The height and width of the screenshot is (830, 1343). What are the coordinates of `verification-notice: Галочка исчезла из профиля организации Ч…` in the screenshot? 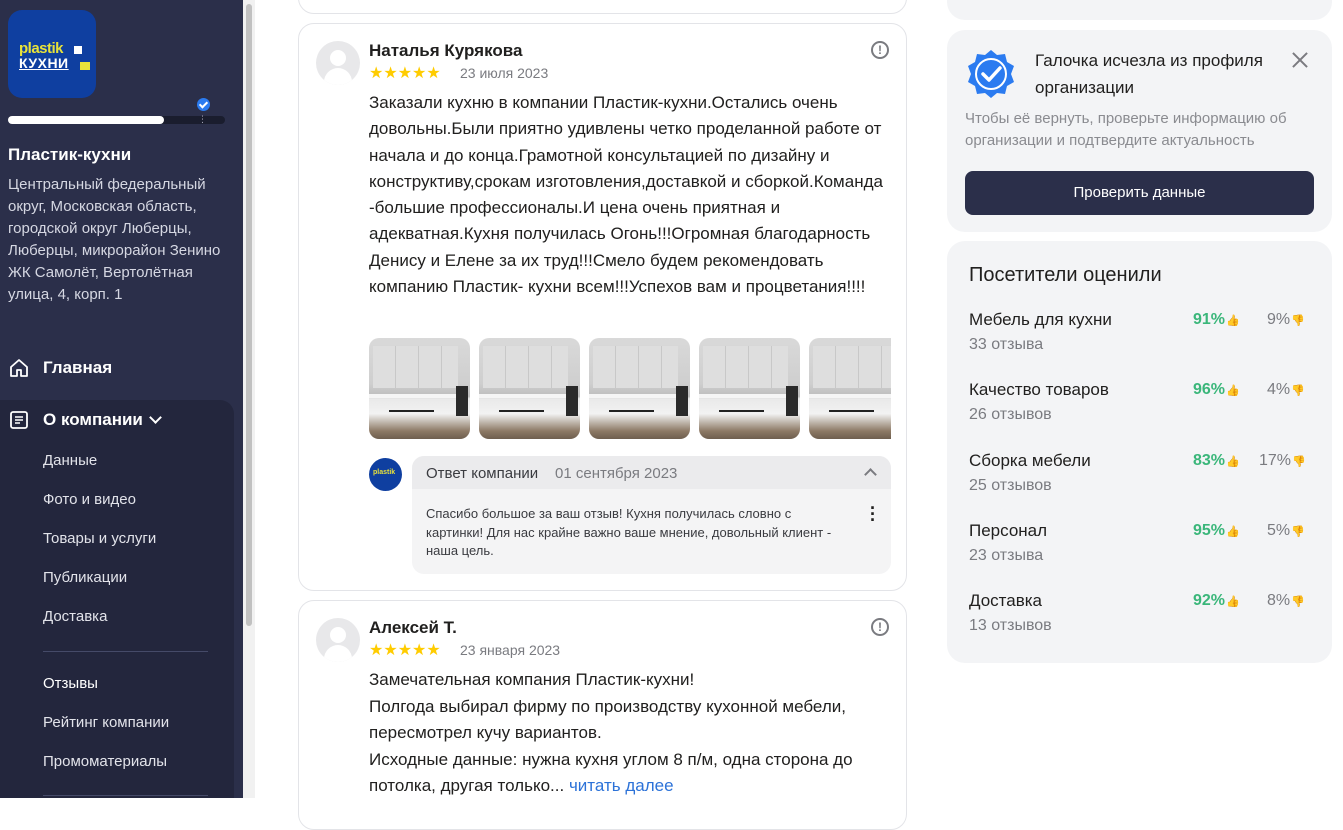 It's located at (1139, 131).